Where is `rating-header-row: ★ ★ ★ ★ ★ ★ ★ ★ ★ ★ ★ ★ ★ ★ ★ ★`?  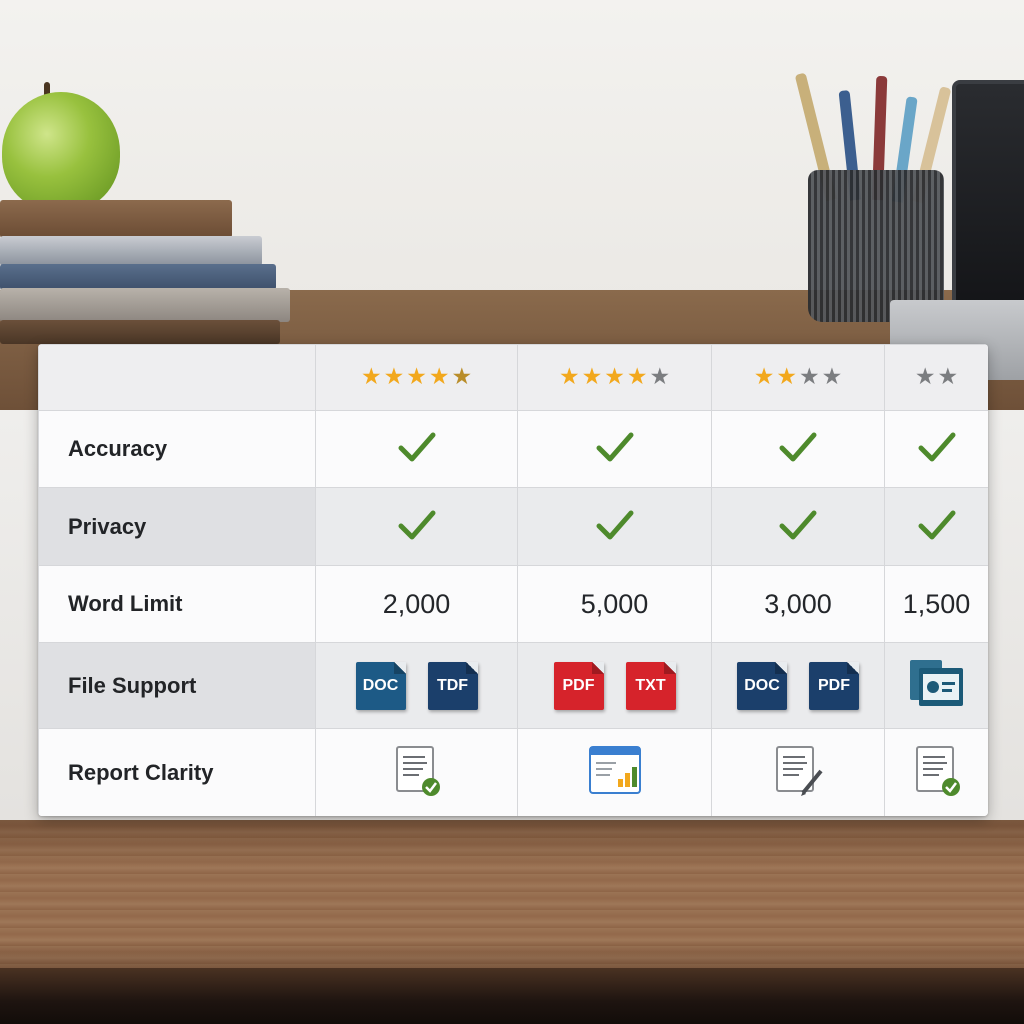 rating-header-row: ★ ★ ★ ★ ★ ★ ★ ★ ★ ★ ★ ★ ★ ★ ★ ★ is located at coordinates (513, 377).